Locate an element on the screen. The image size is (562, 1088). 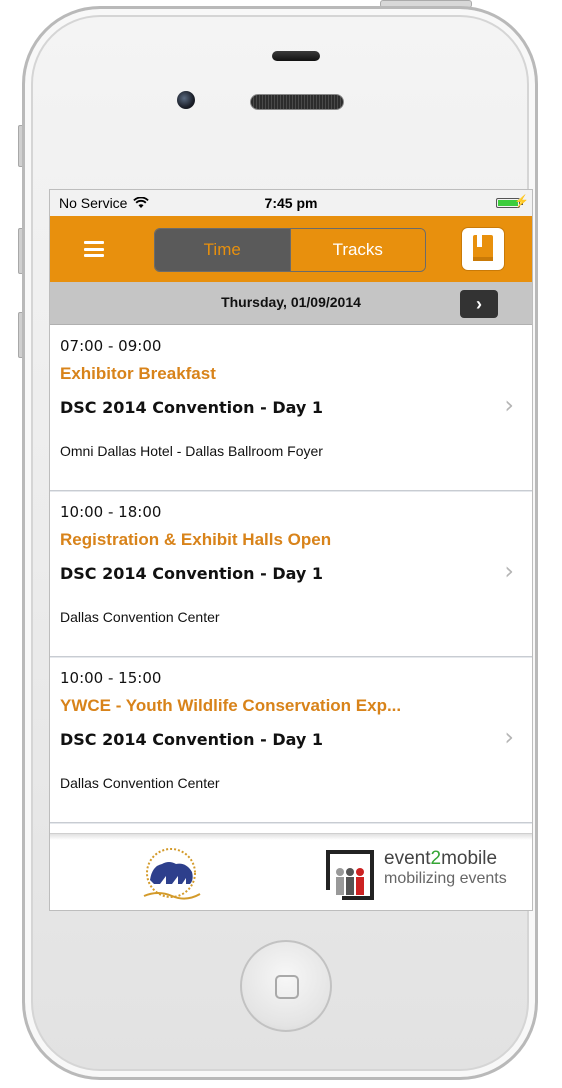
session-time: 07:00 - 09:00 is located at coordinates (111, 346).